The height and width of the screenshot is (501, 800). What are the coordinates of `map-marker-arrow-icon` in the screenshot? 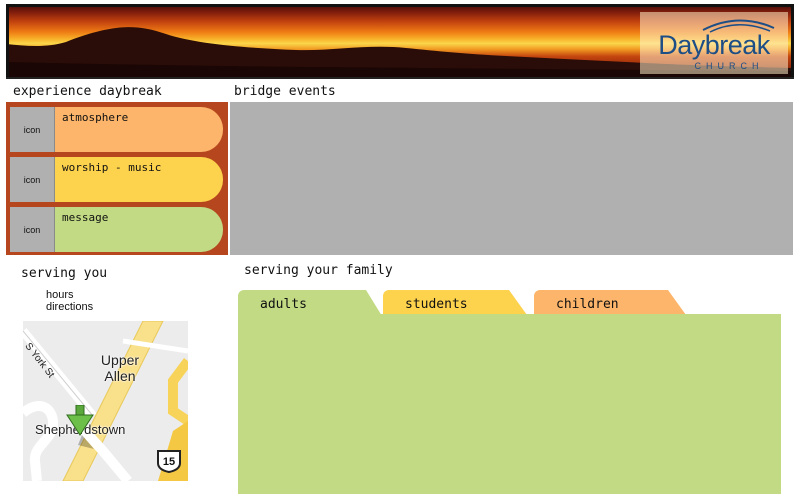 It's located at (80, 427).